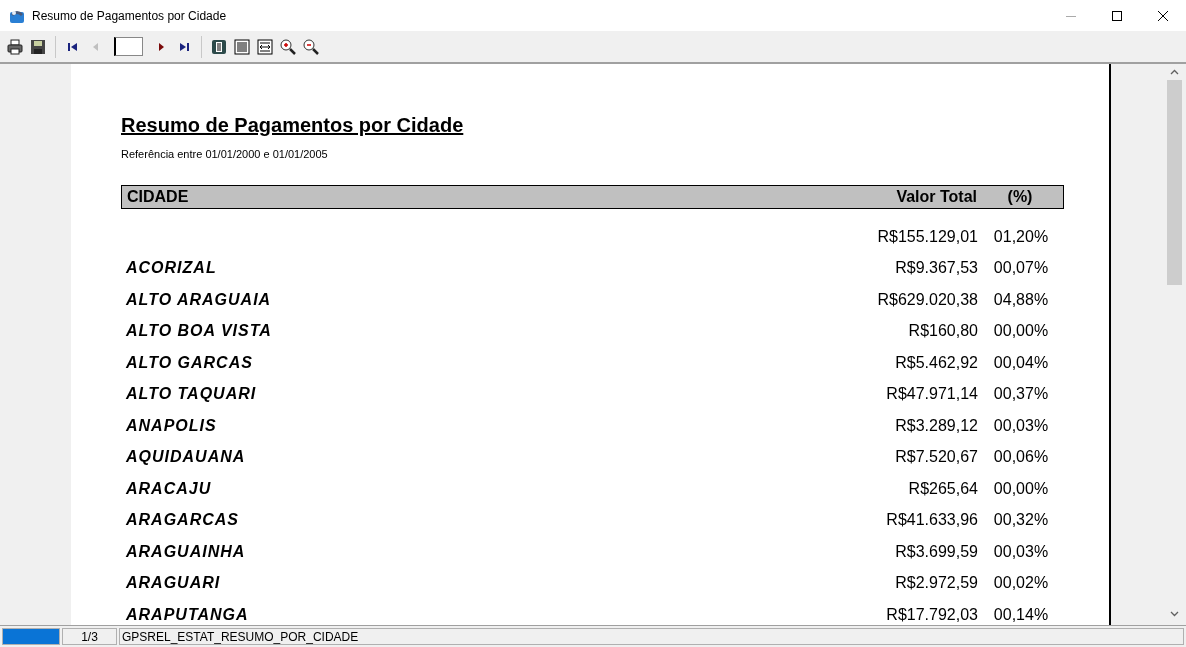 The height and width of the screenshot is (647, 1186). Describe the element at coordinates (242, 46) in the screenshot. I see `lines-icon` at that location.